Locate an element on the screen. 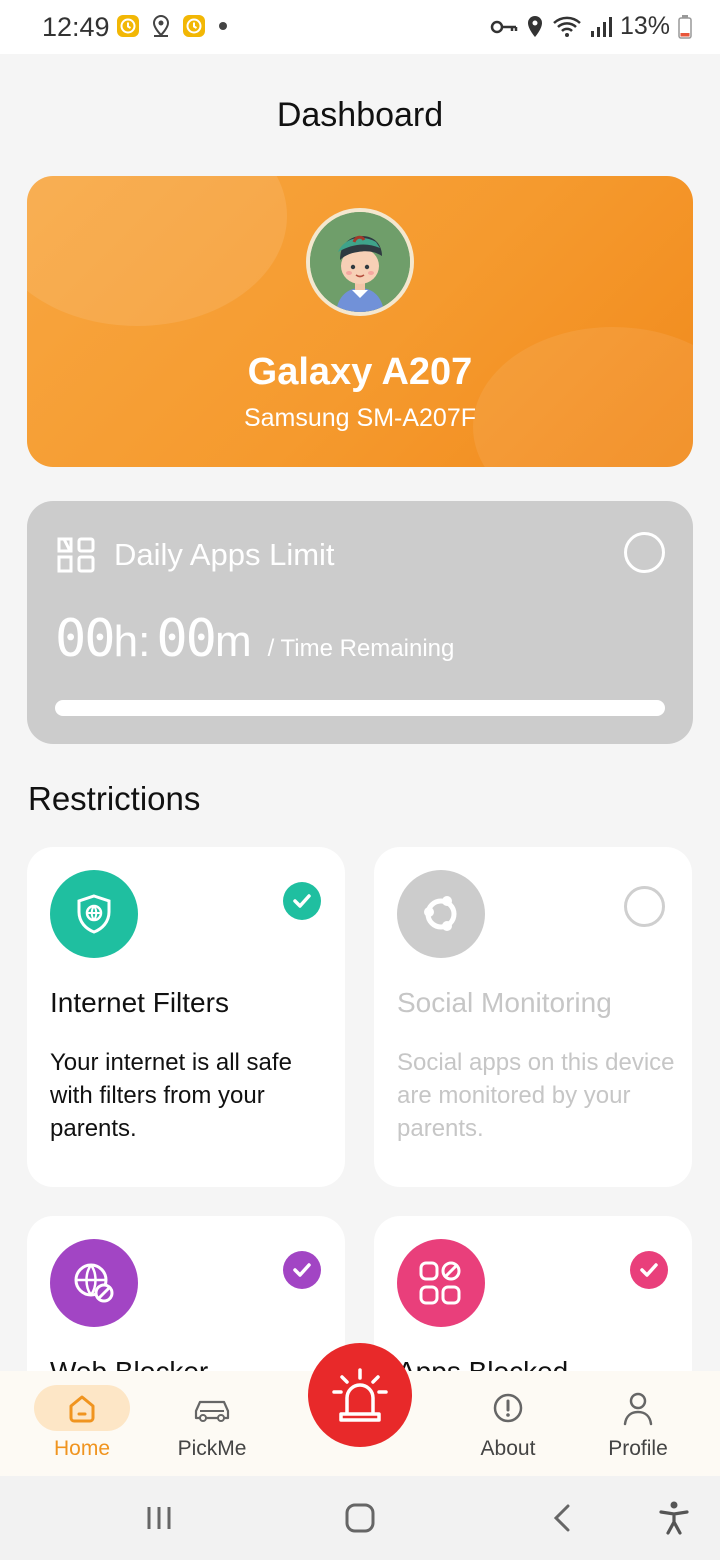  social-monitoring-checkbox is located at coordinates (644, 906).